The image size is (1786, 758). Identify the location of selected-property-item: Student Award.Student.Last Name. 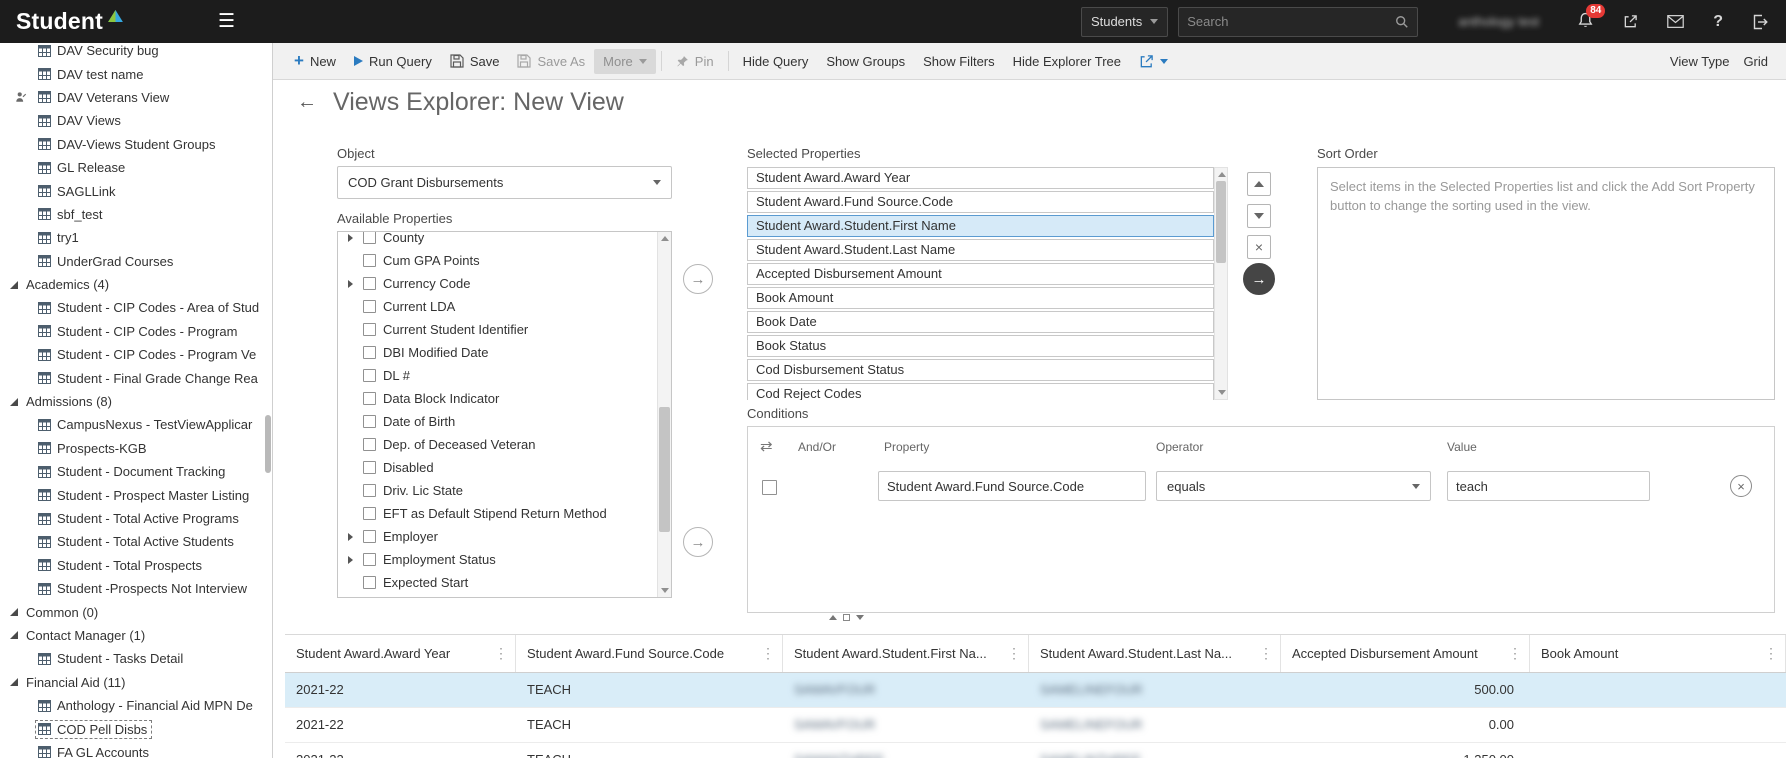
(980, 250).